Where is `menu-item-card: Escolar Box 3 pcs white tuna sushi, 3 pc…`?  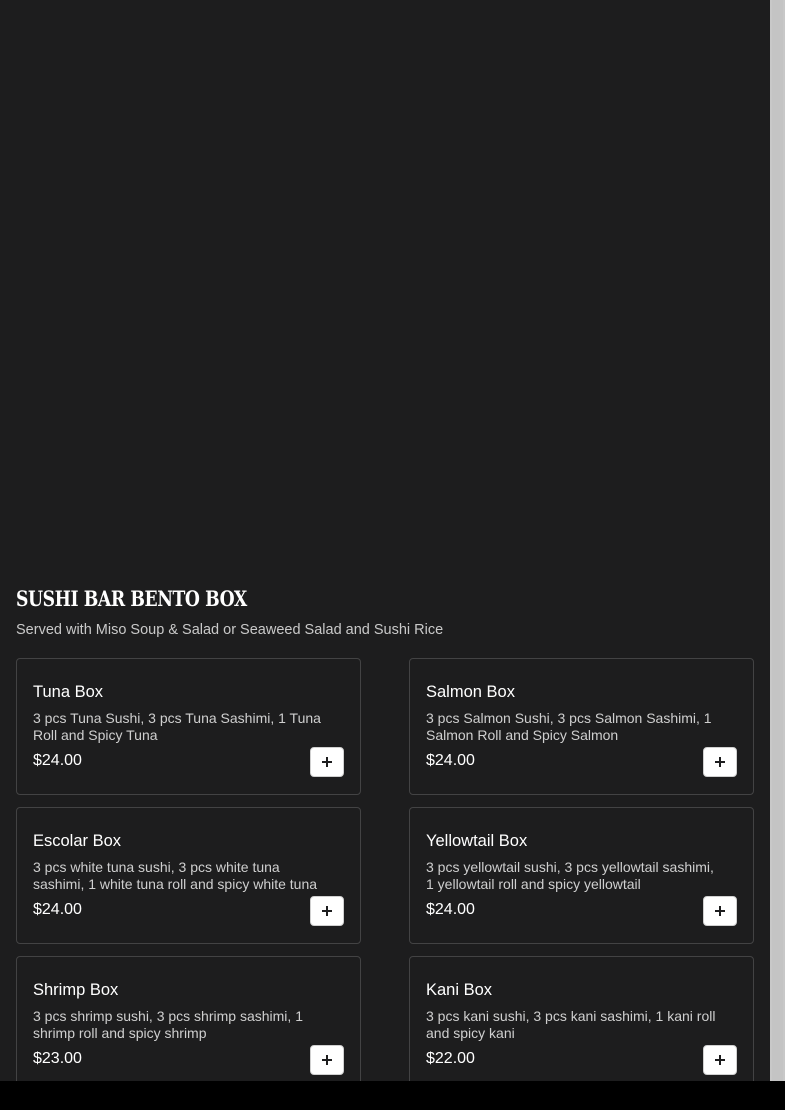
menu-item-card: Escolar Box 3 pcs white tuna sushi, 3 pc… is located at coordinates (188, 875).